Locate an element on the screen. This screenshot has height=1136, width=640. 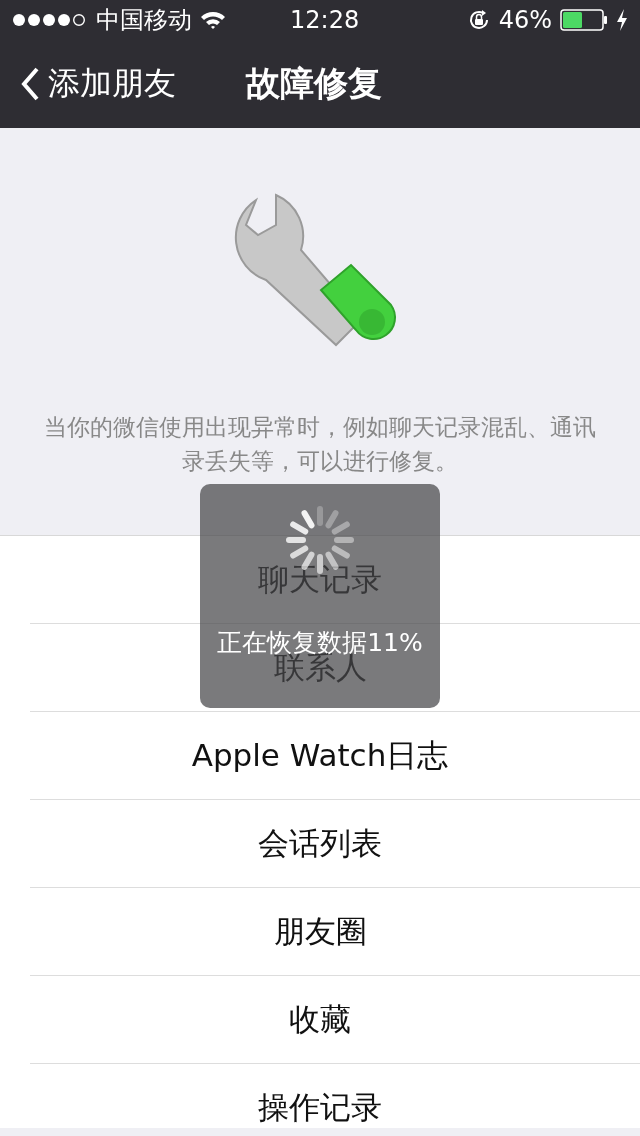
back-button: 添加朋友 is located at coordinates (88, 84).